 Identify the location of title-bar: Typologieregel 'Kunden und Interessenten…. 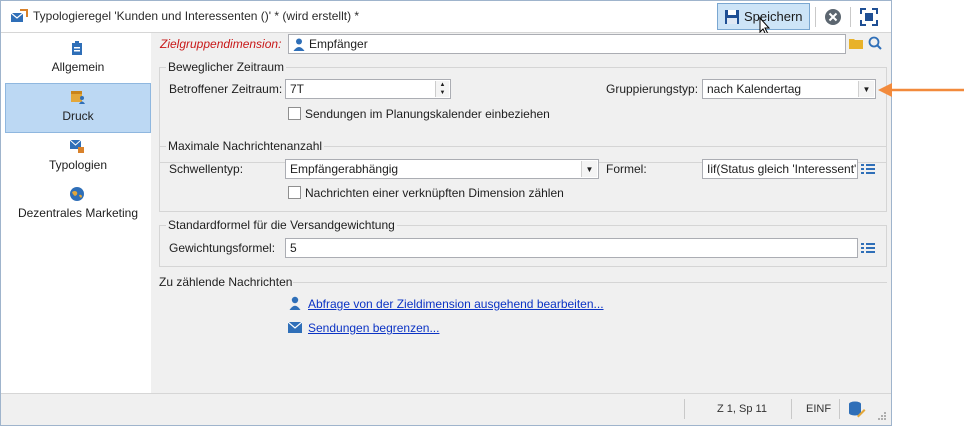
(446, 18).